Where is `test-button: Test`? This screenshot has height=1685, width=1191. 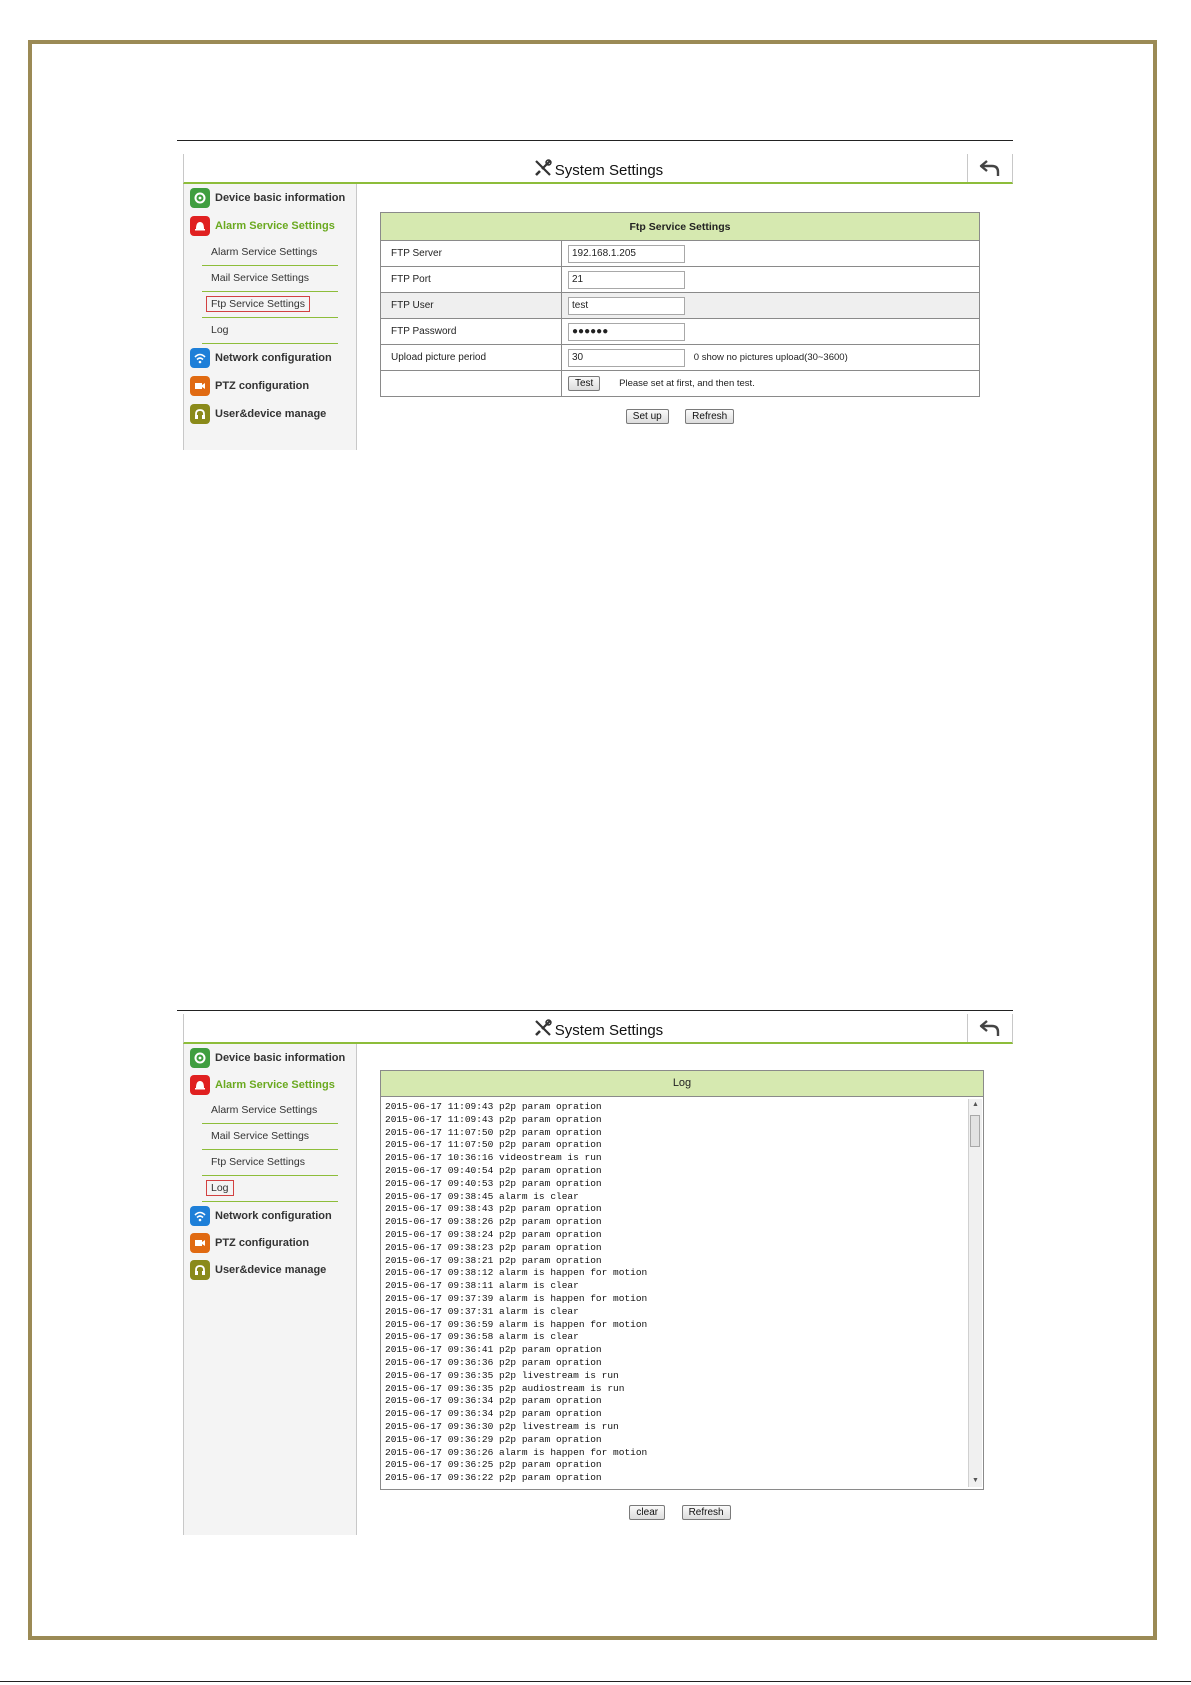
test-button: Test is located at coordinates (584, 383).